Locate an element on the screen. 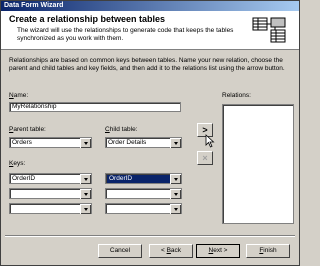 Image resolution: width=320 pixels, height=266 pixels. child-table-select: Order Details is located at coordinates (143, 142).